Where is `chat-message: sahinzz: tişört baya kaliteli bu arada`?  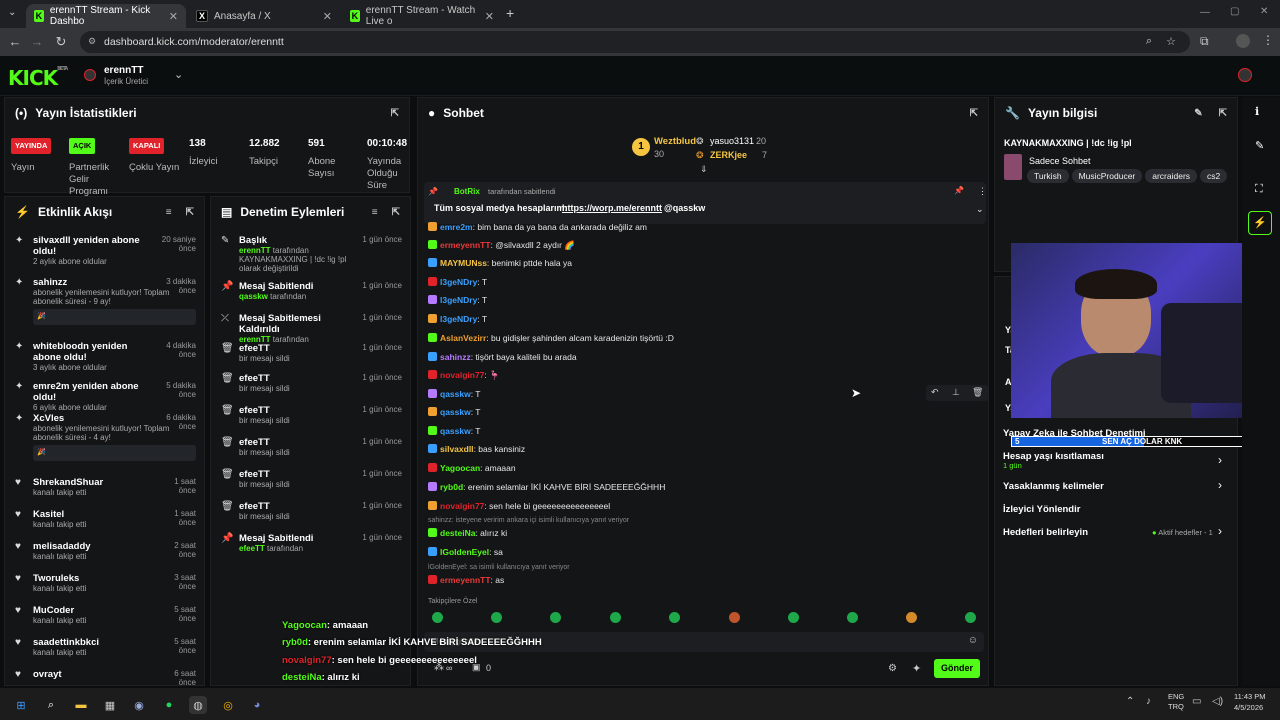
chat-message: sahinzz: tişört baya kaliteli bu arada is located at coordinates (502, 357).